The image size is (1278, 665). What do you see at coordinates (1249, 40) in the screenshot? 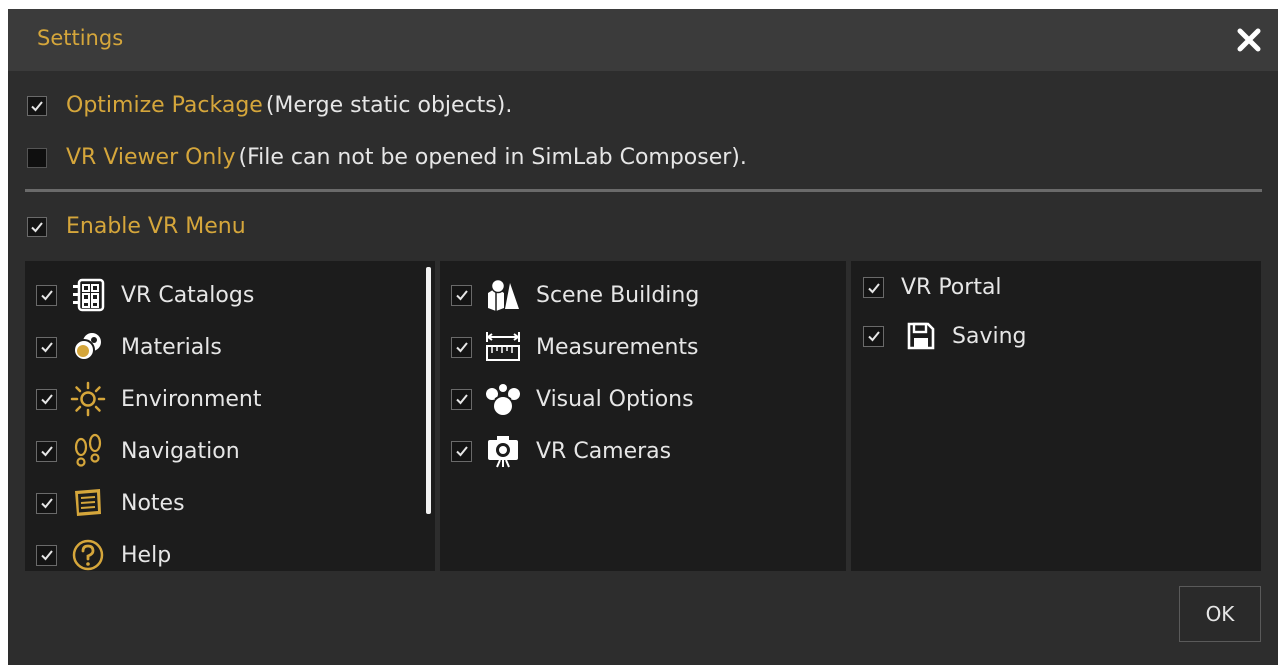
I see `close-icon` at bounding box center [1249, 40].